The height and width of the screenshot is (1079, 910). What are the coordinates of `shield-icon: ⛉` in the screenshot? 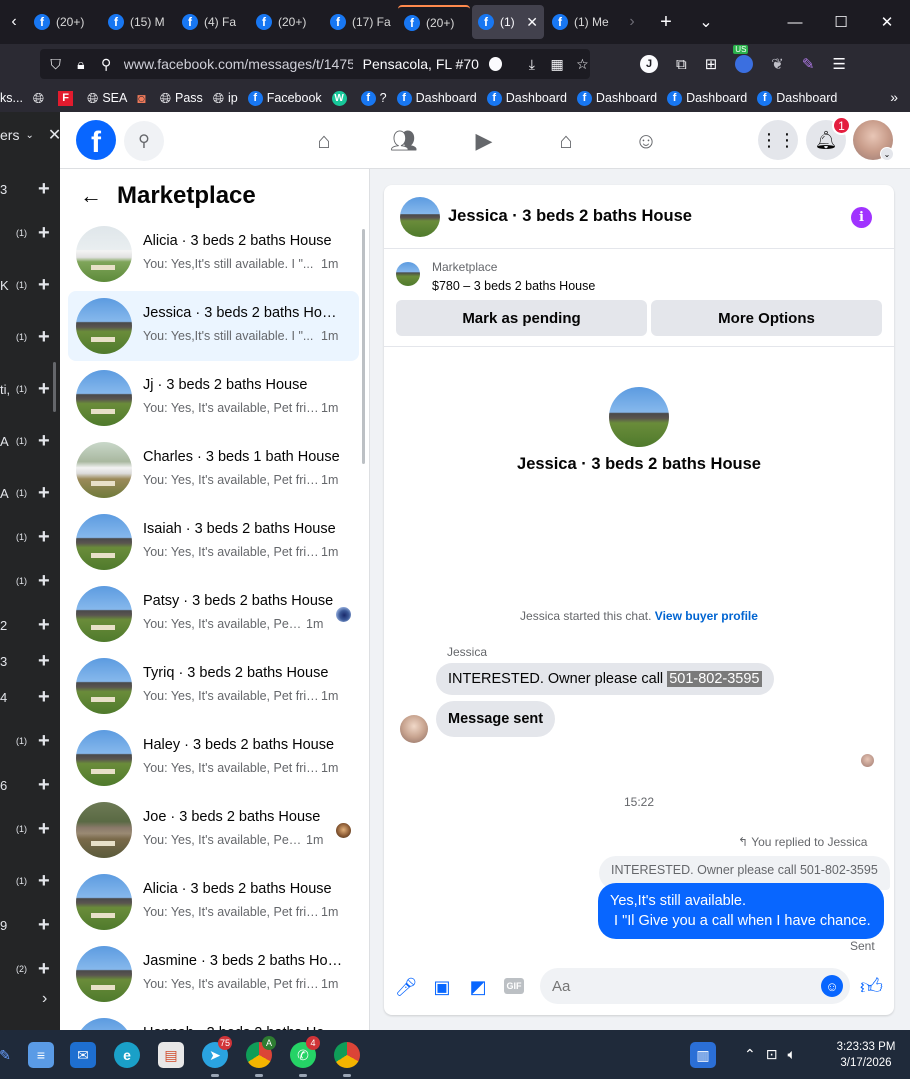 It's located at (55, 64).